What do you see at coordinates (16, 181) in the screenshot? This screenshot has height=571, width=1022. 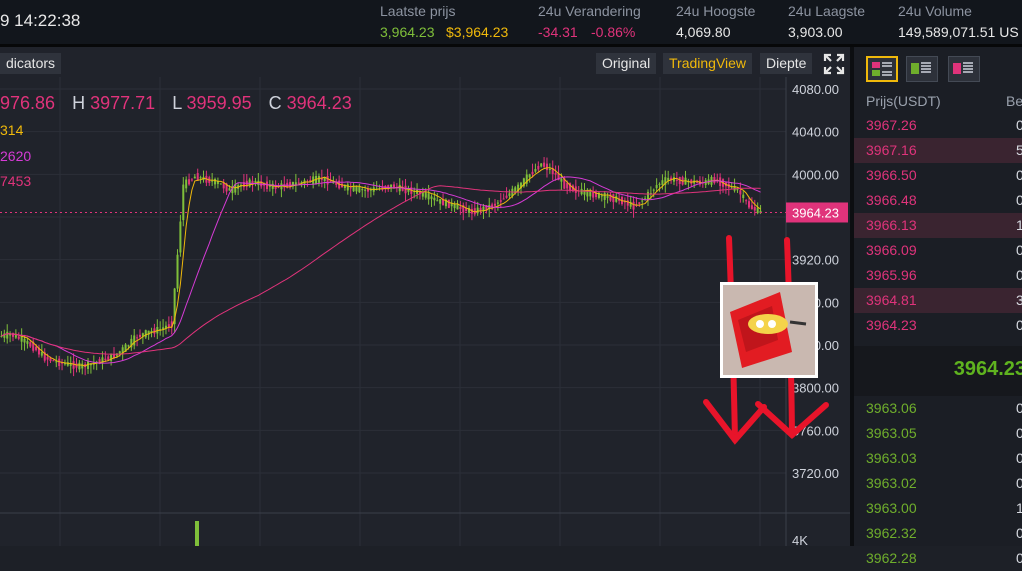 I see `ma-long-value: 7453` at bounding box center [16, 181].